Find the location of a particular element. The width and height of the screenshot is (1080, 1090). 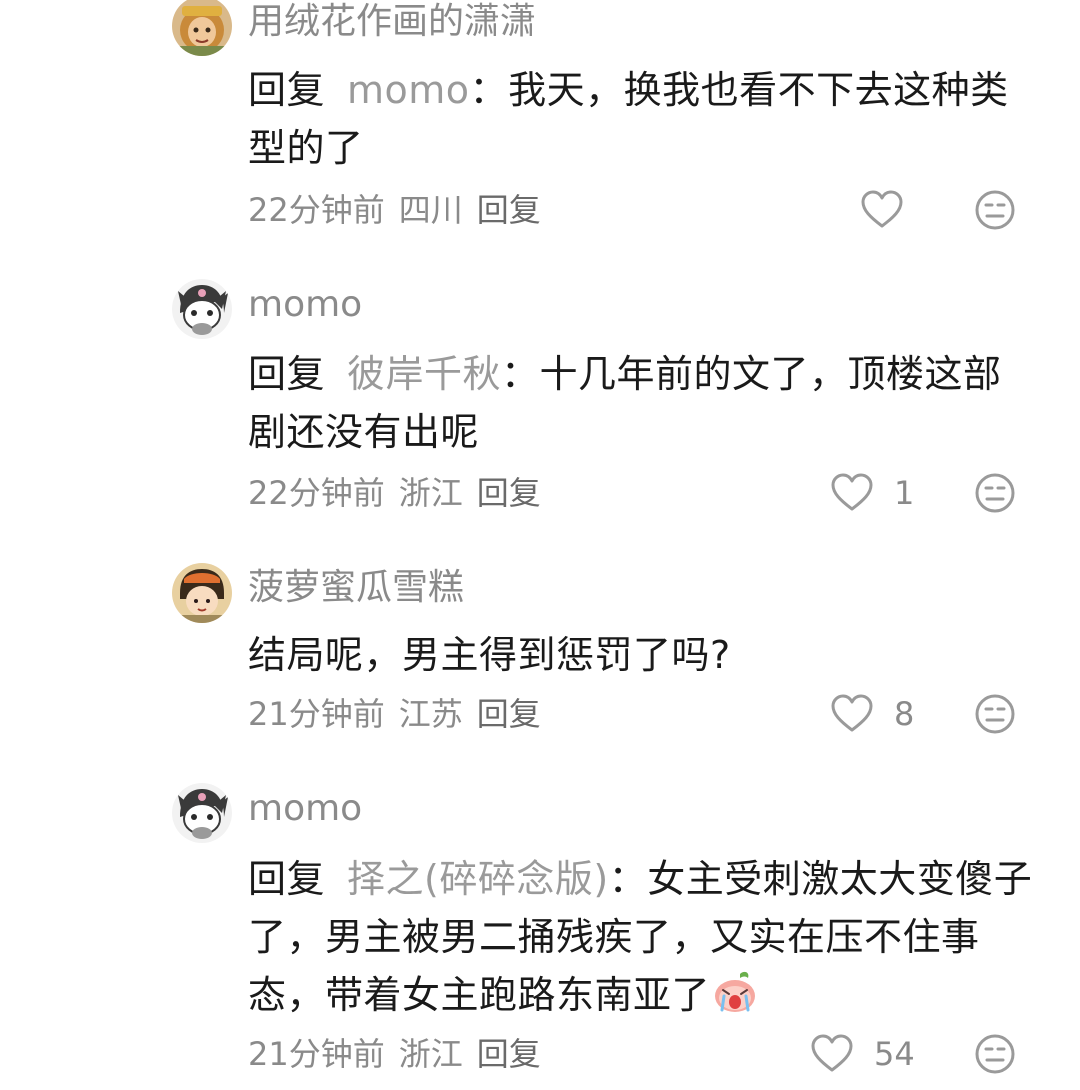

comment-meta: 21分钟前 浙江 回复 is located at coordinates (394, 1054).